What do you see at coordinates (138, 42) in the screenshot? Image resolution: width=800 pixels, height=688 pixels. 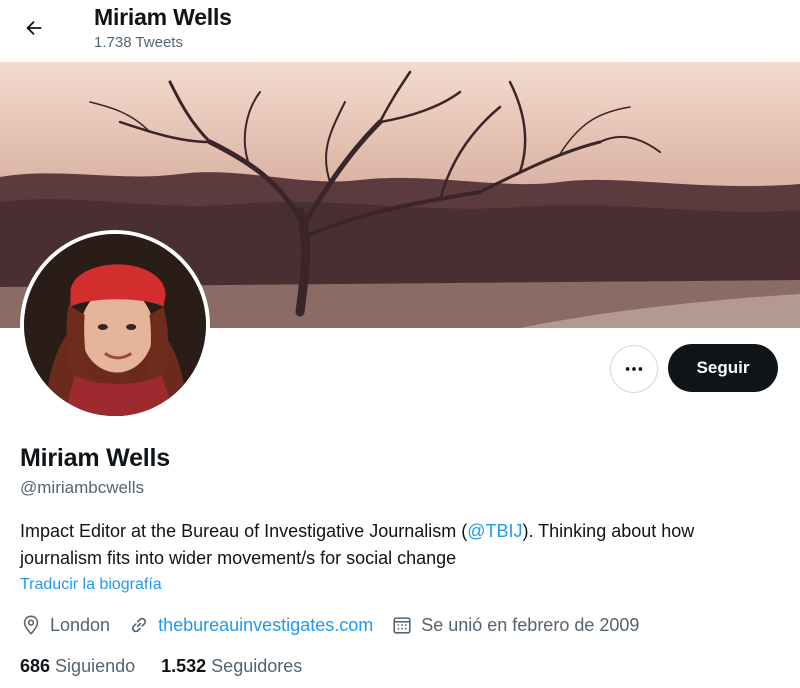 I see `tweet-count: 1.738 Tweets` at bounding box center [138, 42].